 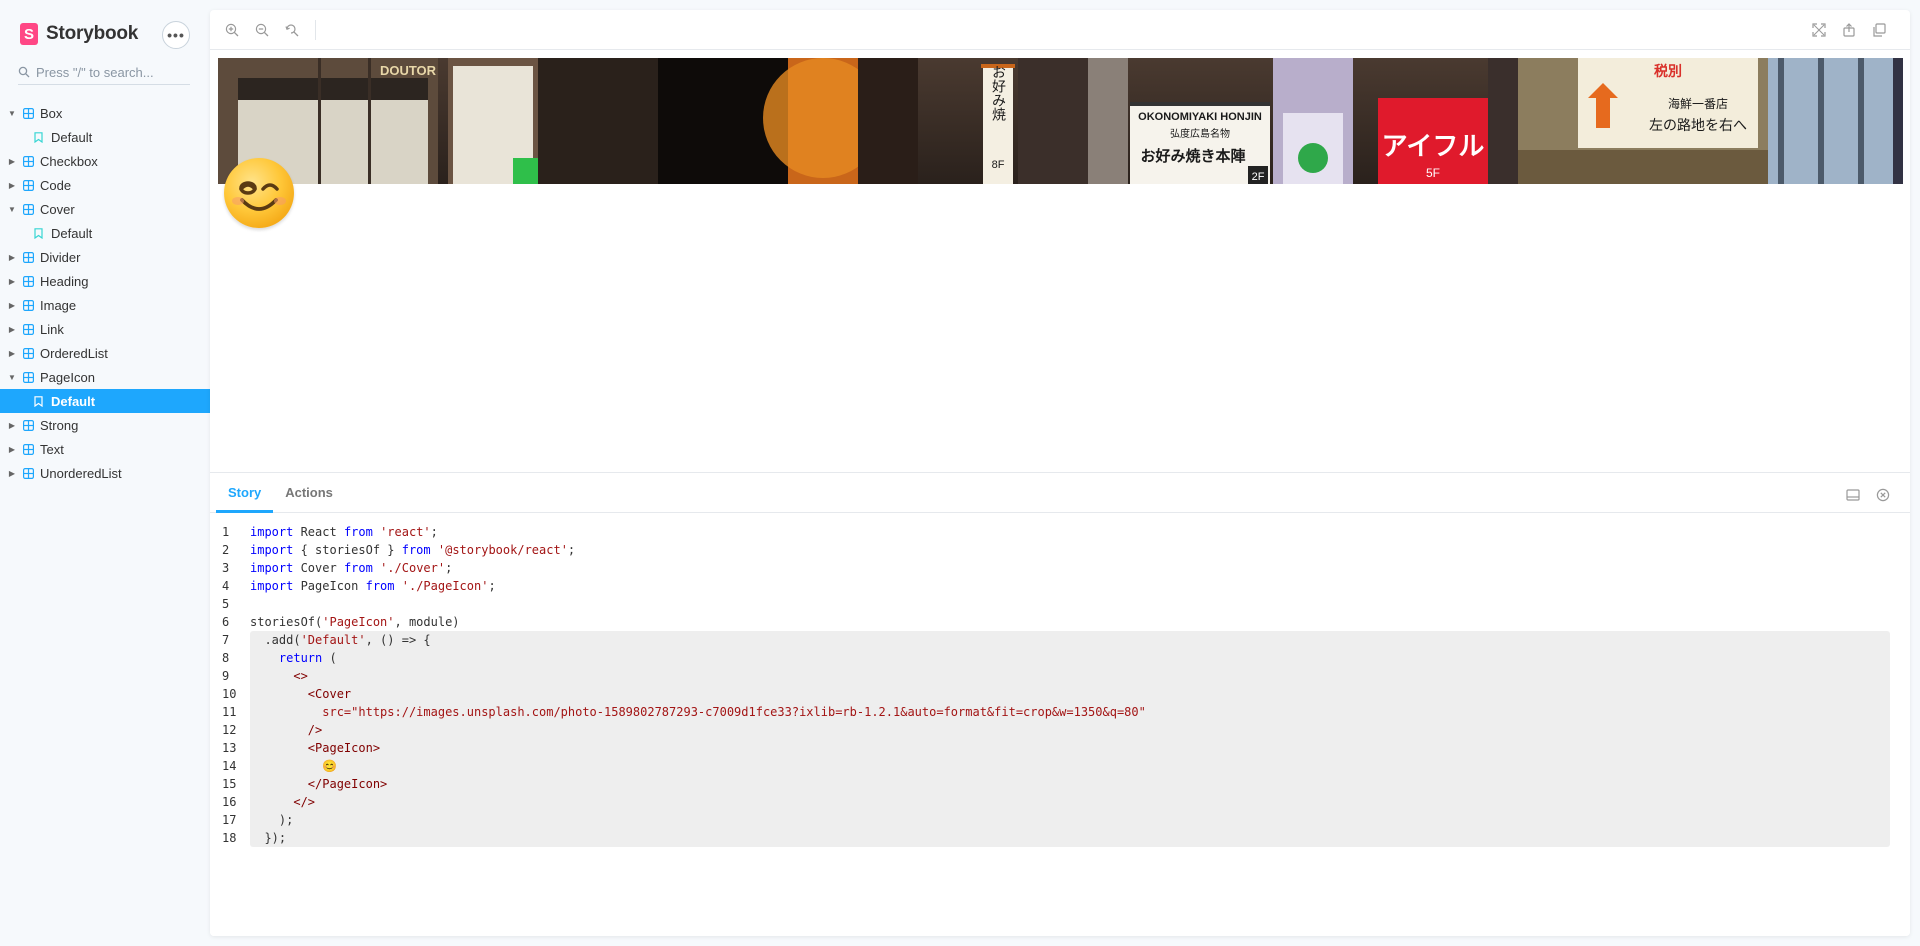 I want to click on search-box, so click(x=104, y=72).